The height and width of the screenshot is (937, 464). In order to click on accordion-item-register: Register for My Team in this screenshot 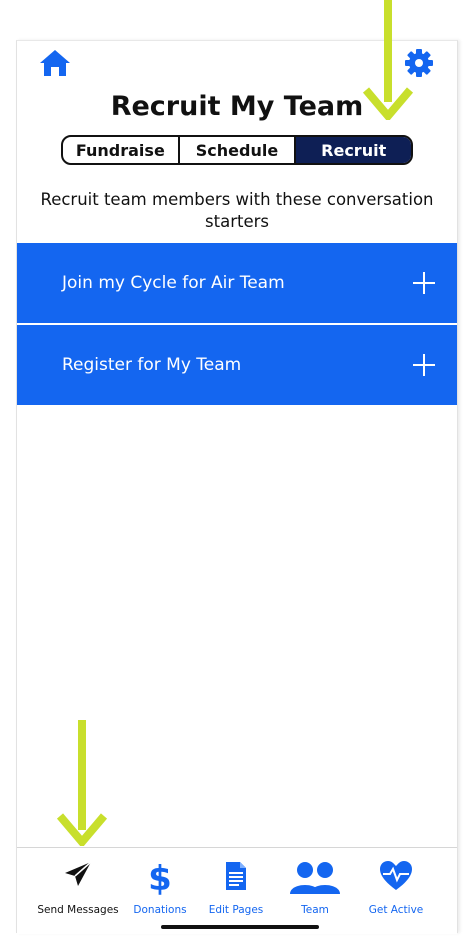, I will do `click(237, 365)`.